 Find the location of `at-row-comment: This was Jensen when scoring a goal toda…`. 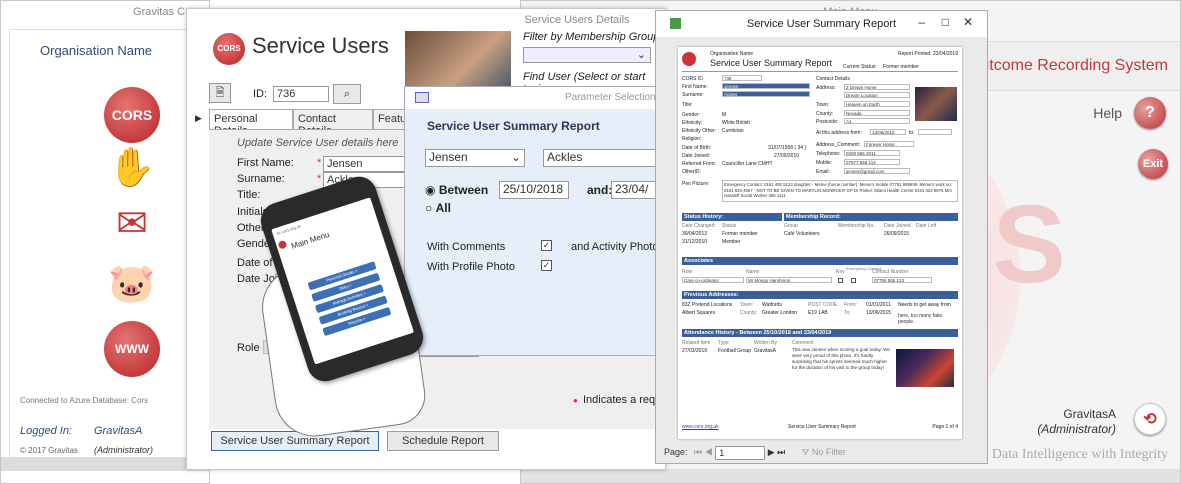

at-row-comment: This was Jensen when scoring a goal toda… is located at coordinates (841, 358).